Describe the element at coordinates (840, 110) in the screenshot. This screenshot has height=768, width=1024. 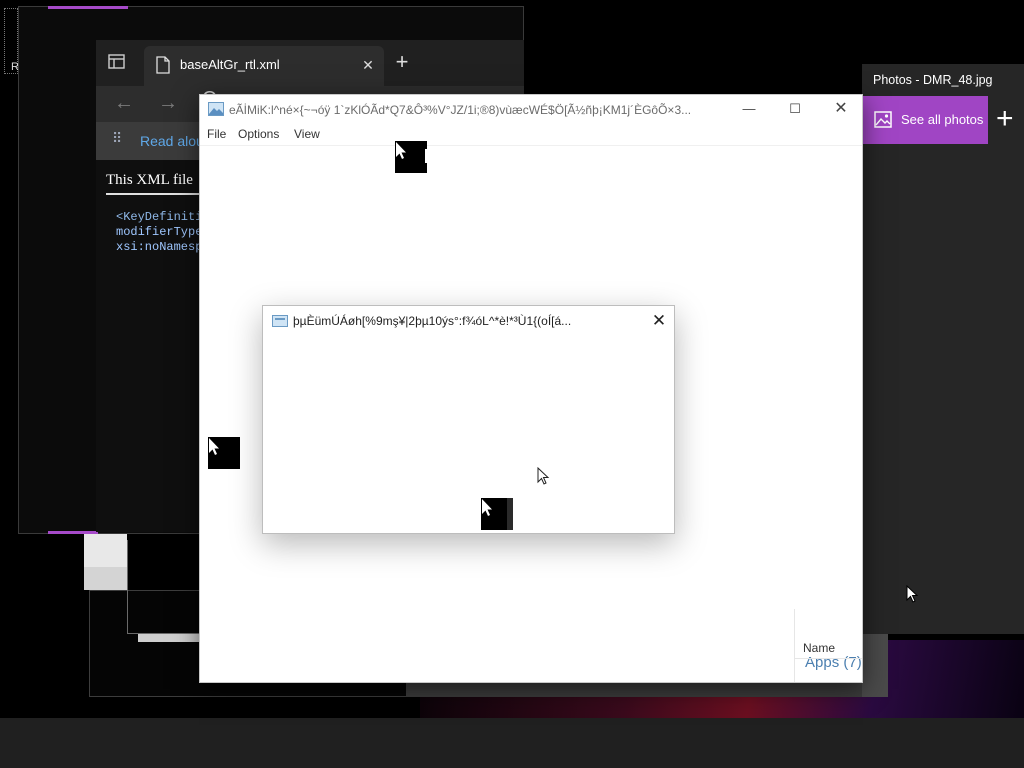
I see `close-button: ✕` at that location.